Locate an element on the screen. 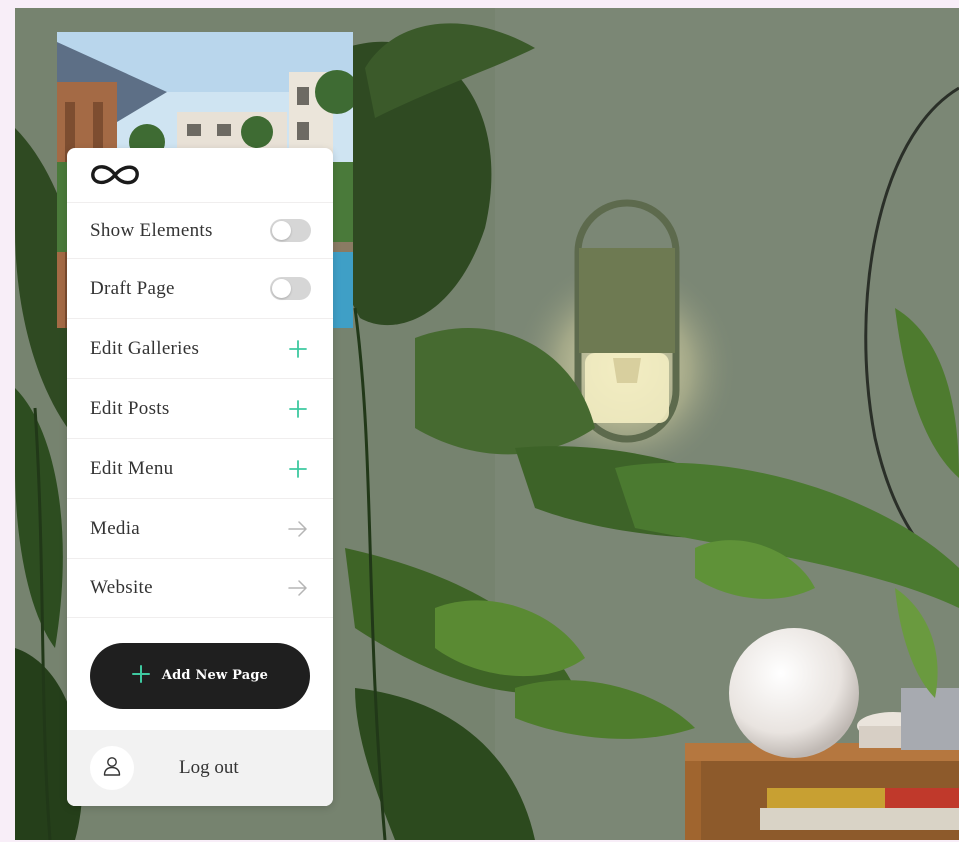  logout-row: Log out is located at coordinates (200, 768).